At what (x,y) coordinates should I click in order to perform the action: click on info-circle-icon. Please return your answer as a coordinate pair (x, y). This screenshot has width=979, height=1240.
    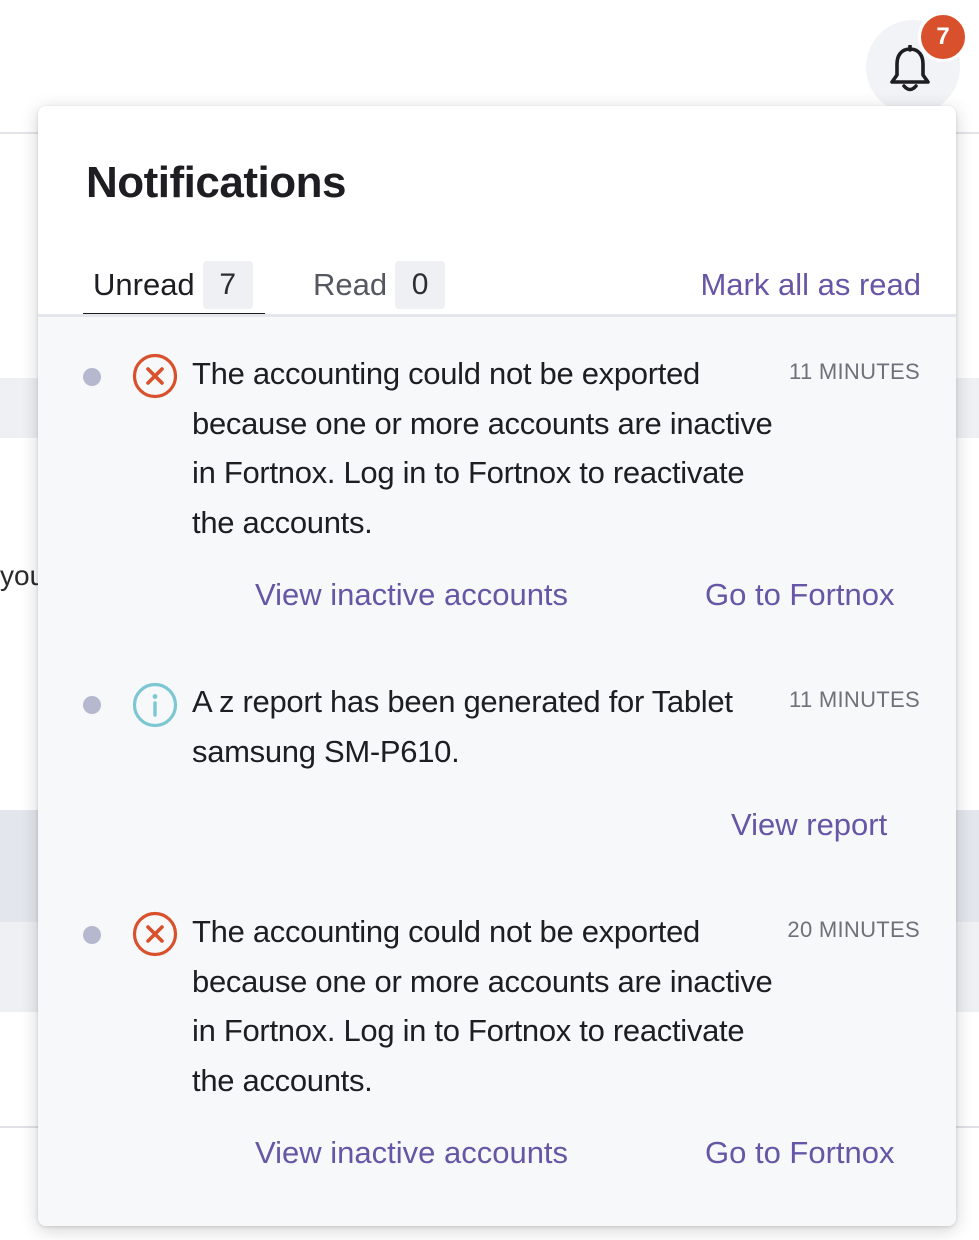
    Looking at the image, I should click on (155, 705).